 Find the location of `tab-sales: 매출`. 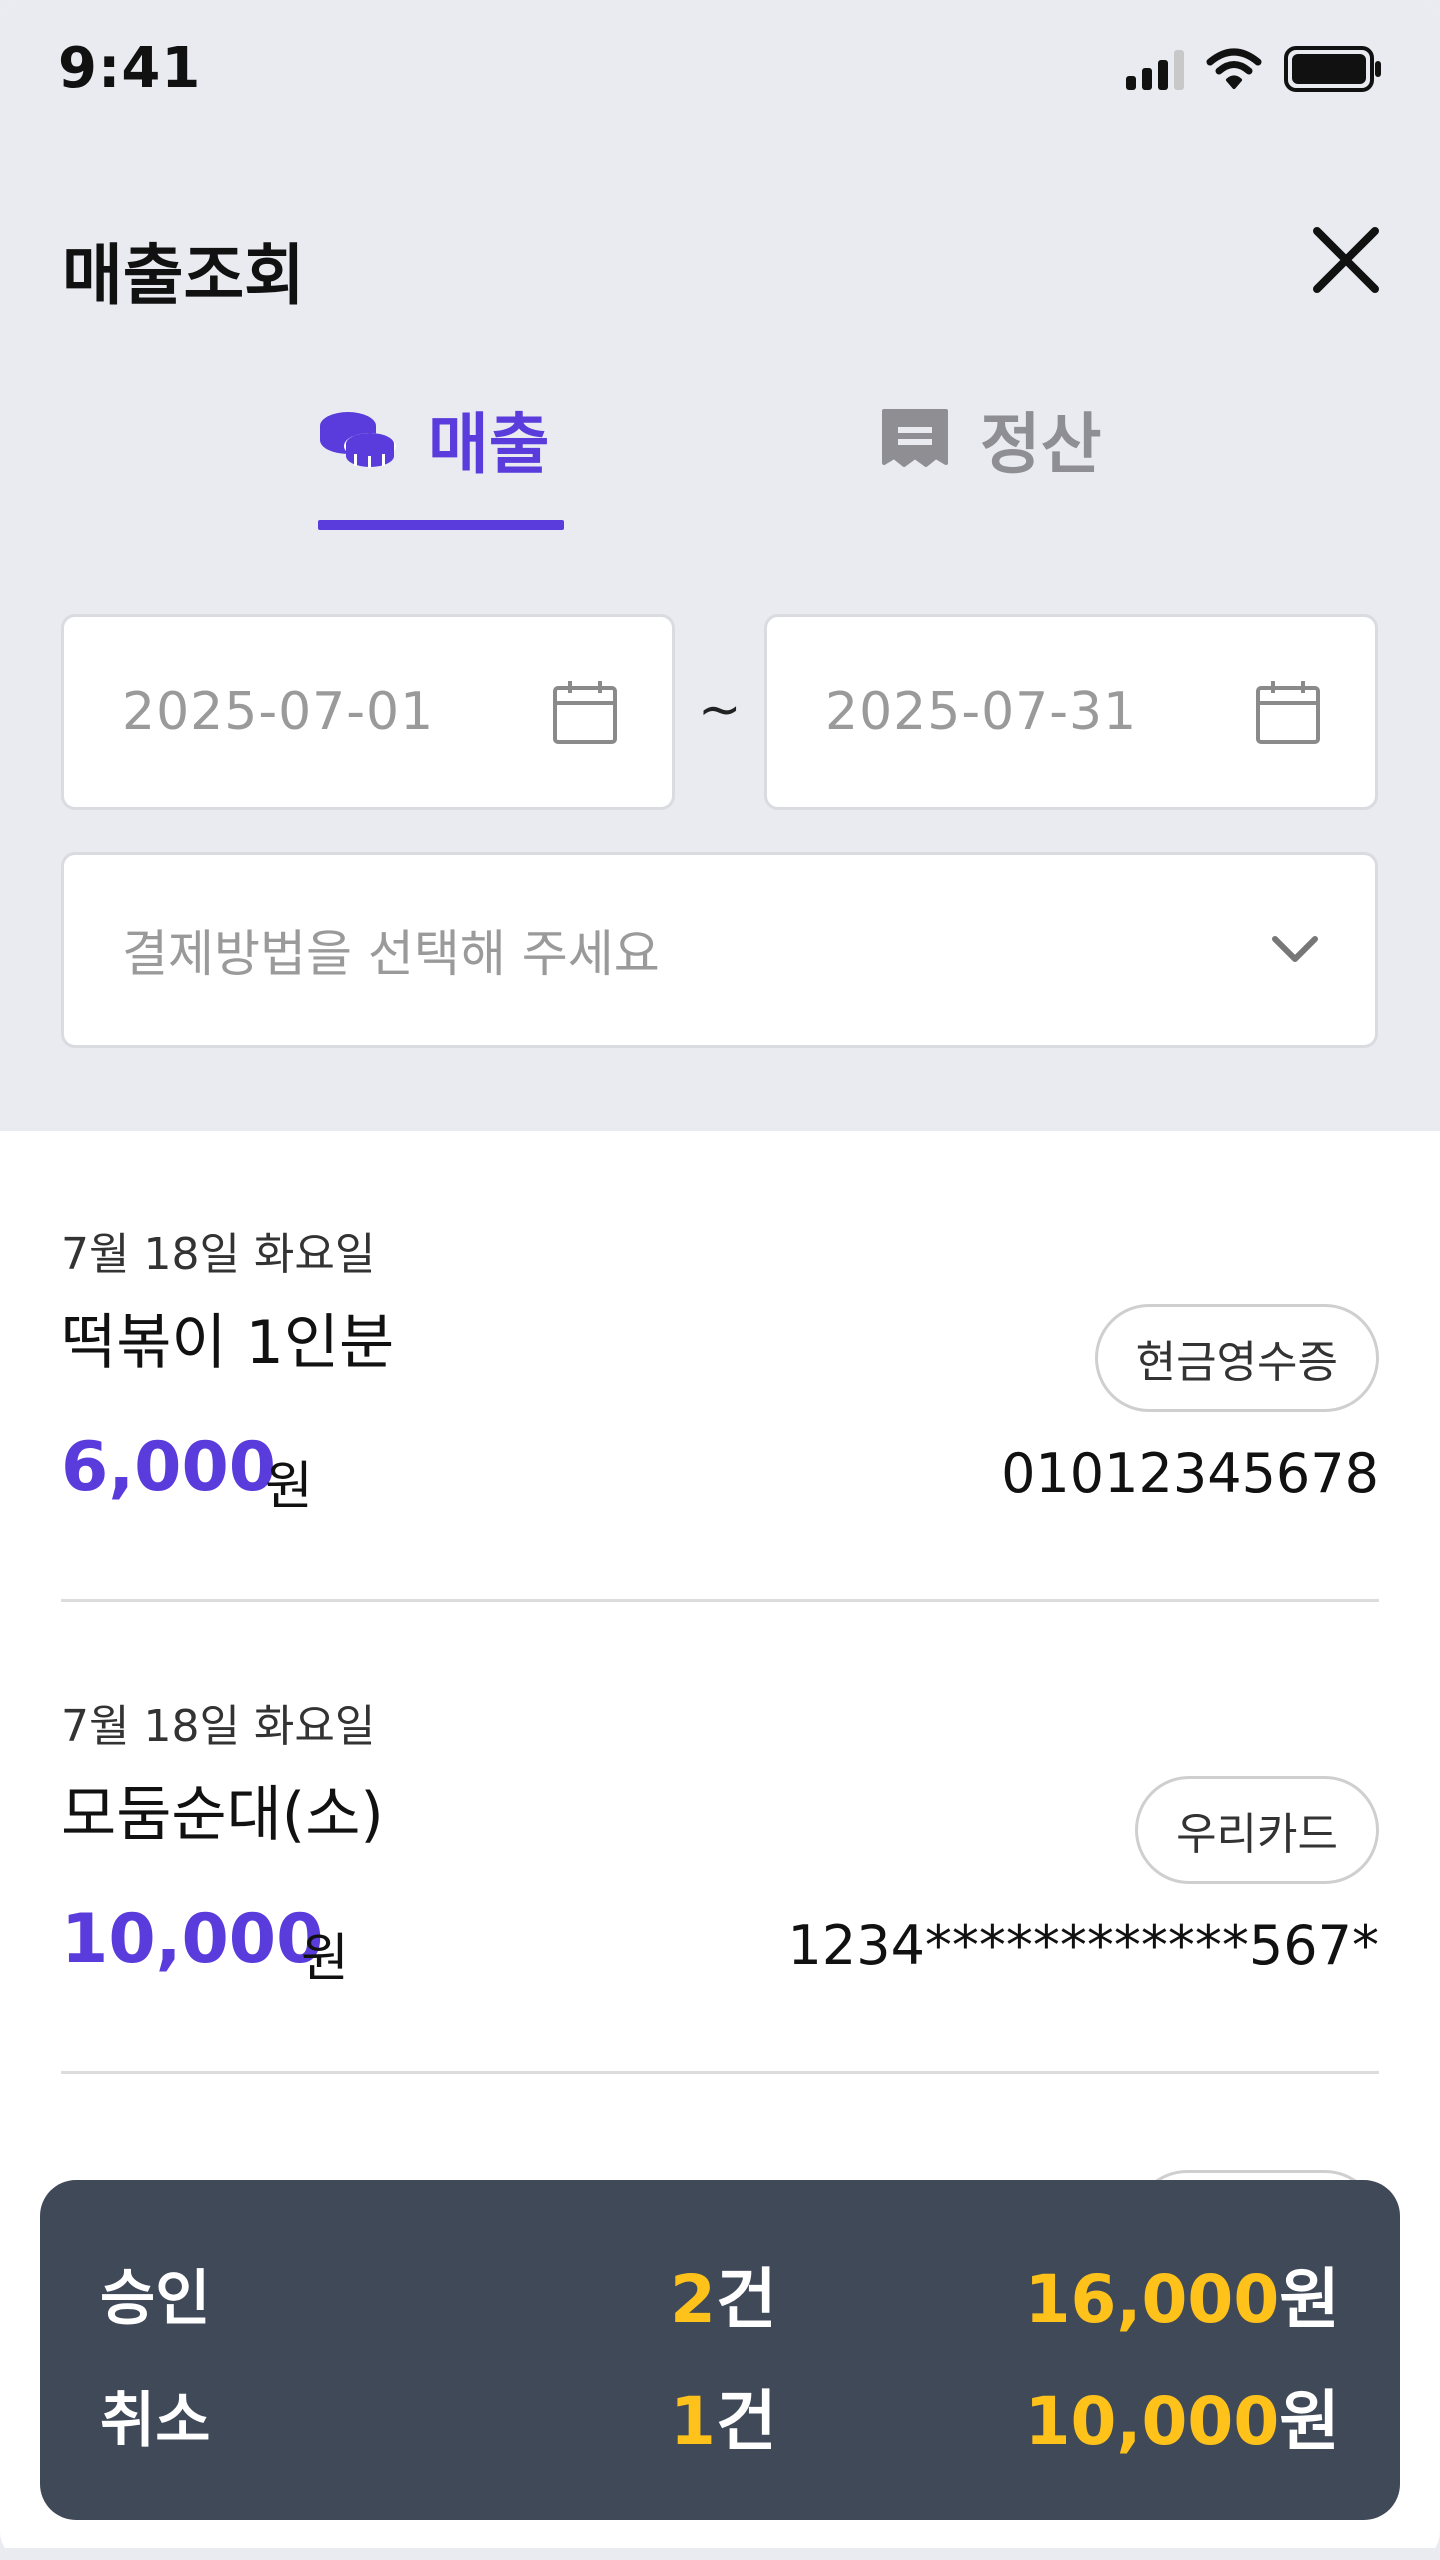

tab-sales: 매출 is located at coordinates (433, 440).